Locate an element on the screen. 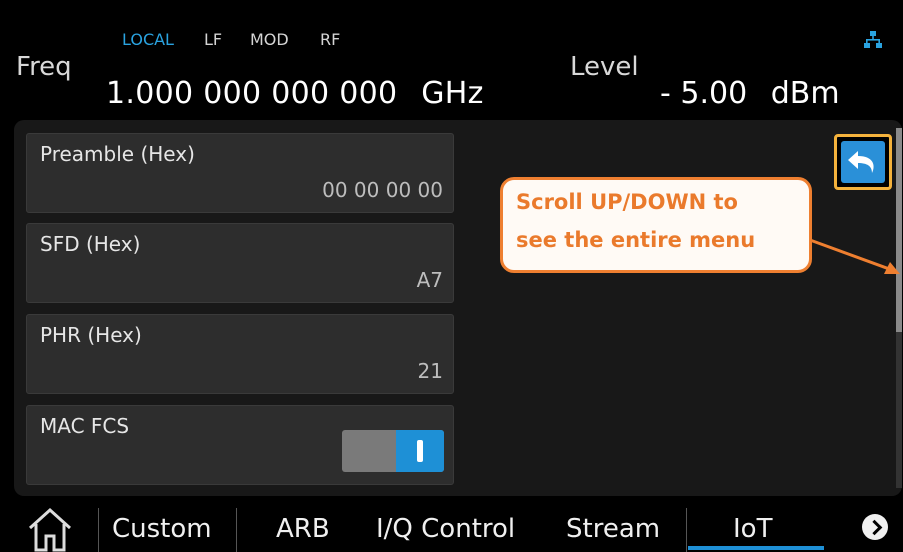 This screenshot has height=552, width=903. level-label: Level is located at coordinates (604, 67).